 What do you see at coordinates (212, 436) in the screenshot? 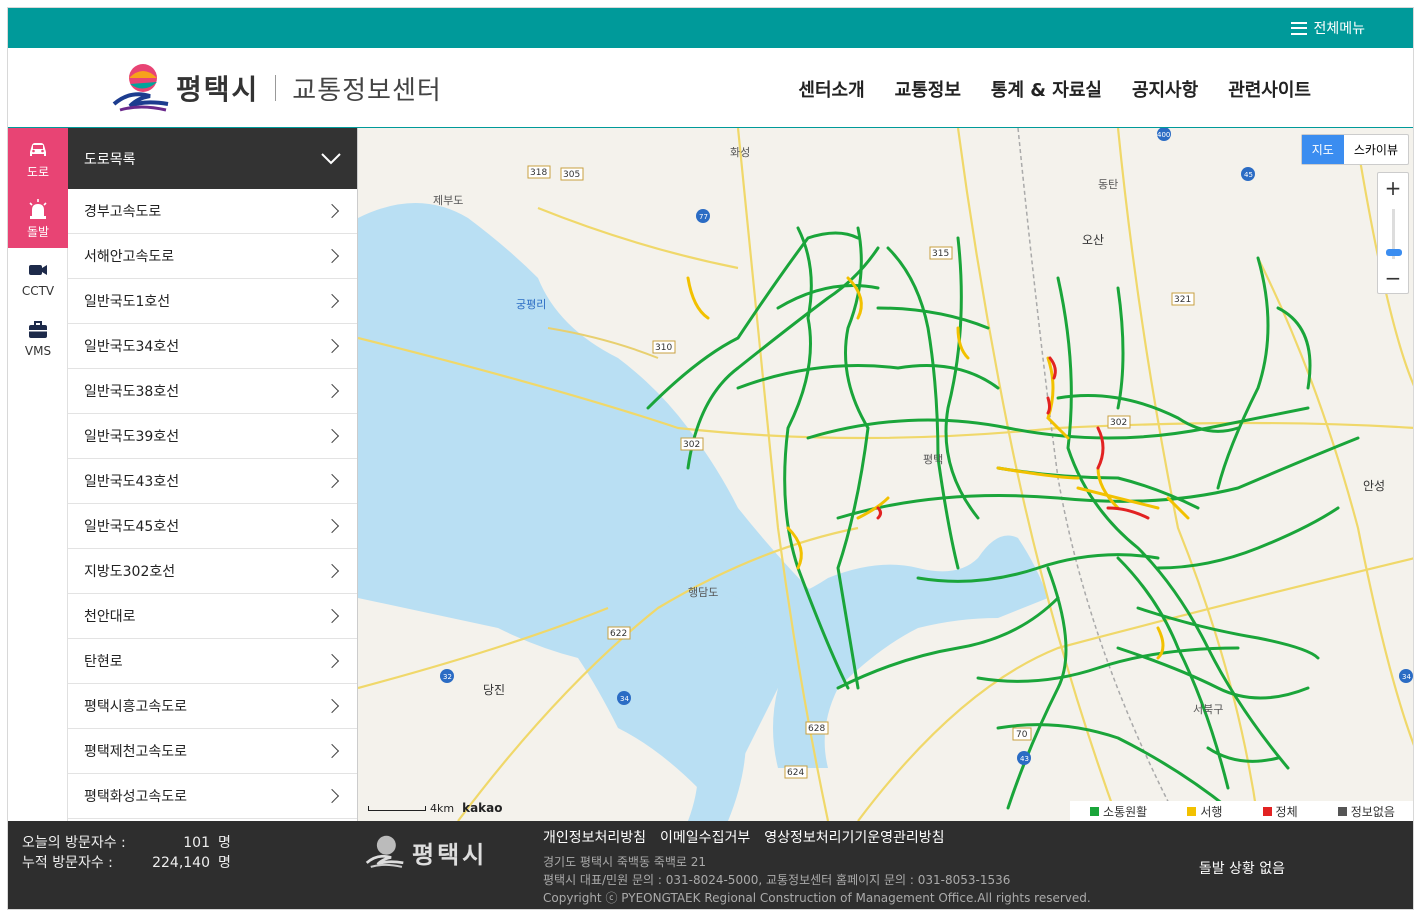
I see `road-list-item: 일반국도39호선` at bounding box center [212, 436].